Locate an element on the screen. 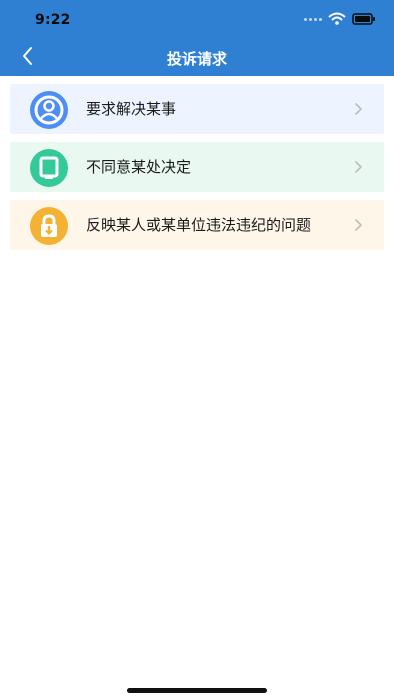 The image size is (394, 700). tablet-icon is located at coordinates (49, 168).